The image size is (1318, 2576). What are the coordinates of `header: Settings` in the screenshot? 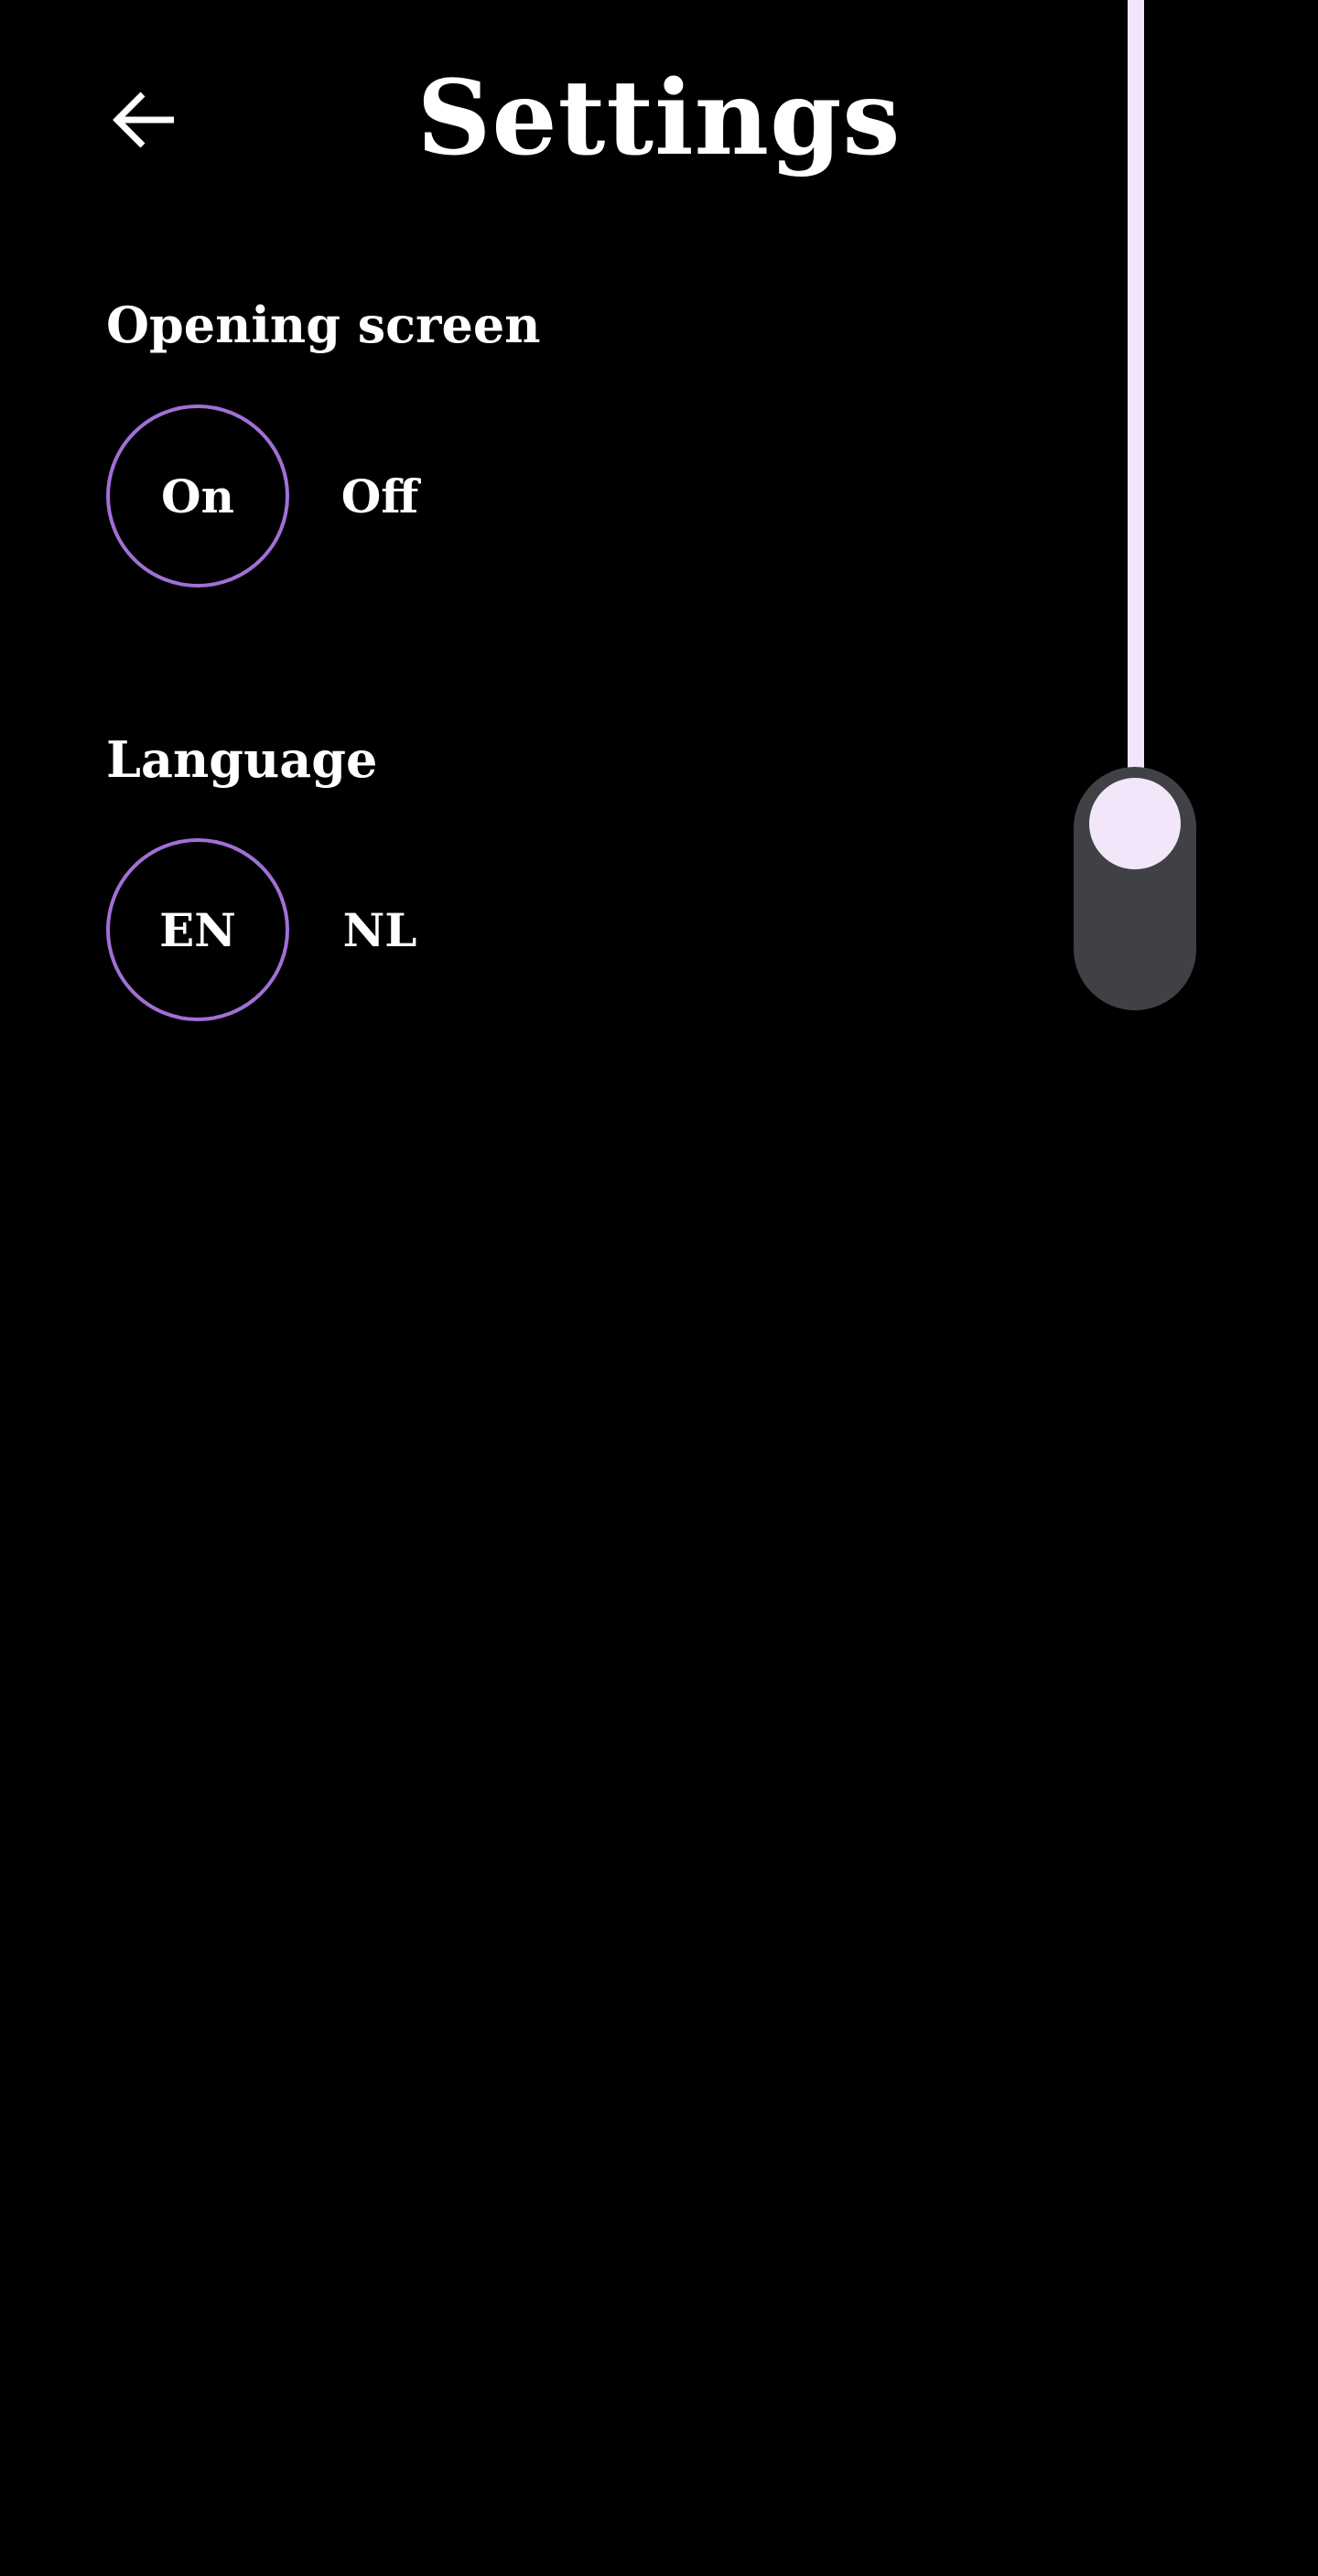 It's located at (659, 119).